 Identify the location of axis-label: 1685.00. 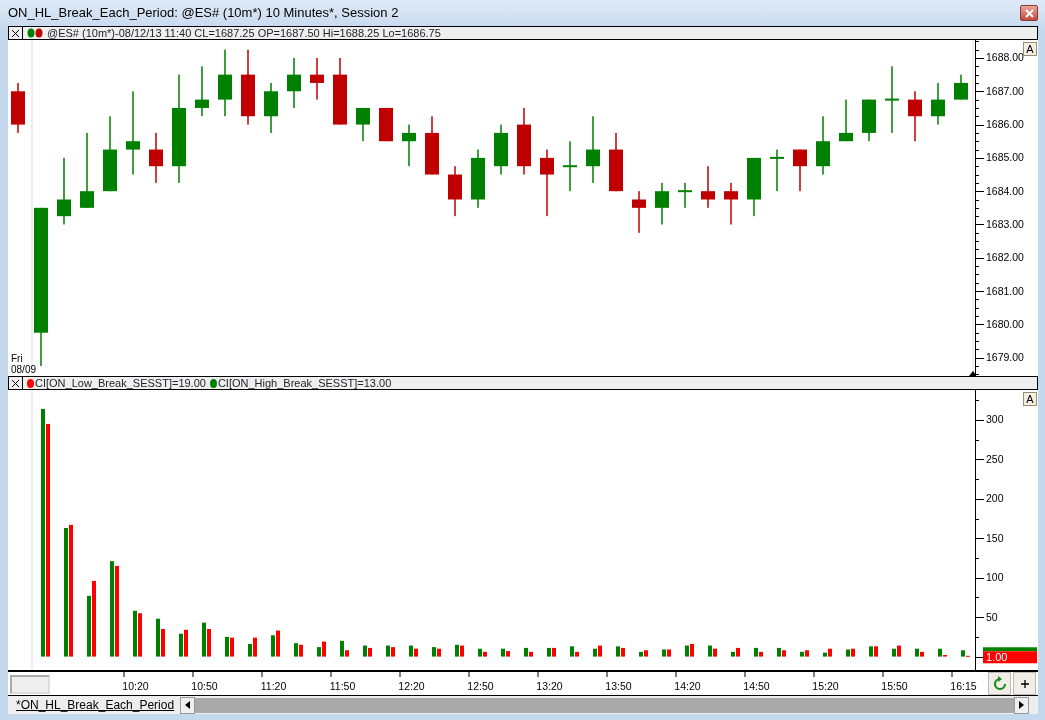
(1005, 157).